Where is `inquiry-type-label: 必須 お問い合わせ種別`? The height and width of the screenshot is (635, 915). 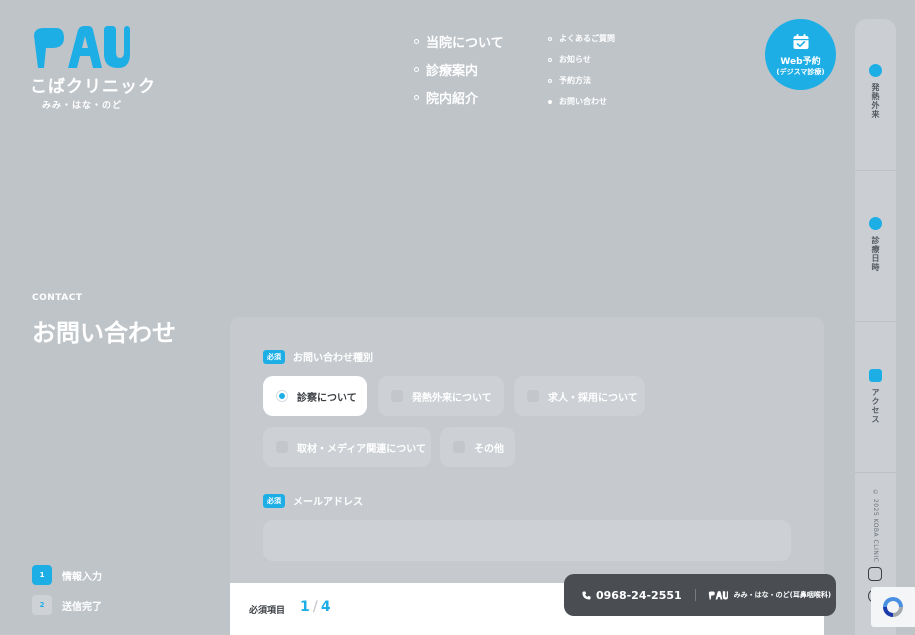 inquiry-type-label: 必須 お問い合わせ種別 is located at coordinates (318, 356).